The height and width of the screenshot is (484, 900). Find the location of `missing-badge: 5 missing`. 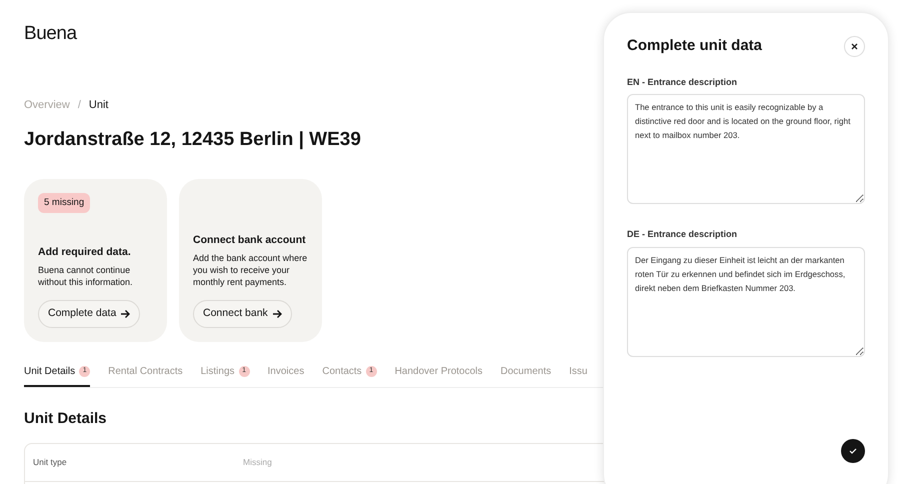

missing-badge: 5 missing is located at coordinates (64, 203).